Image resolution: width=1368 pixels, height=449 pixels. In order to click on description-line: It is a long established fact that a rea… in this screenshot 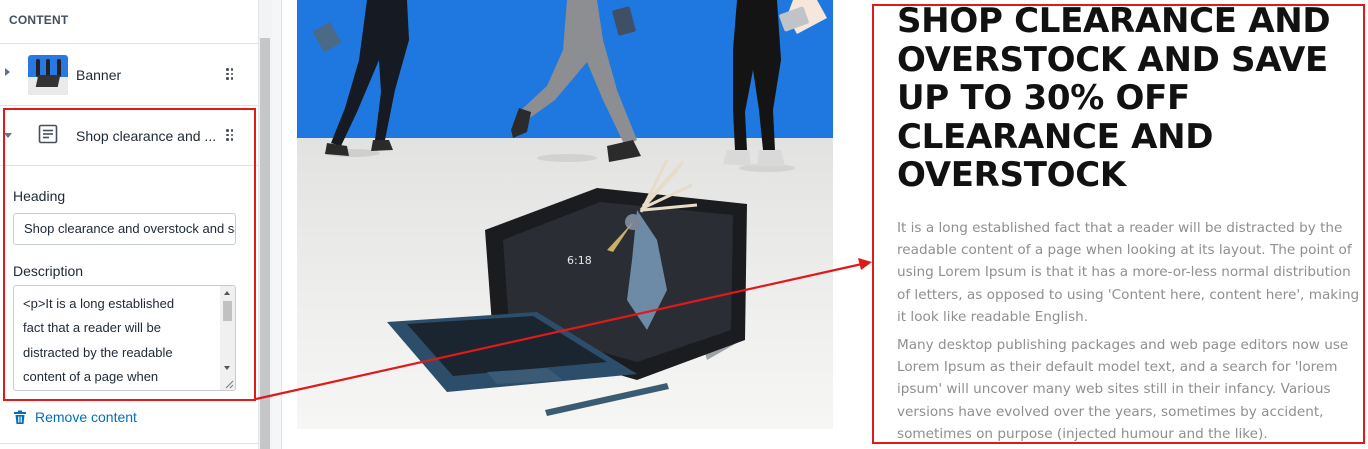, I will do `click(1120, 228)`.